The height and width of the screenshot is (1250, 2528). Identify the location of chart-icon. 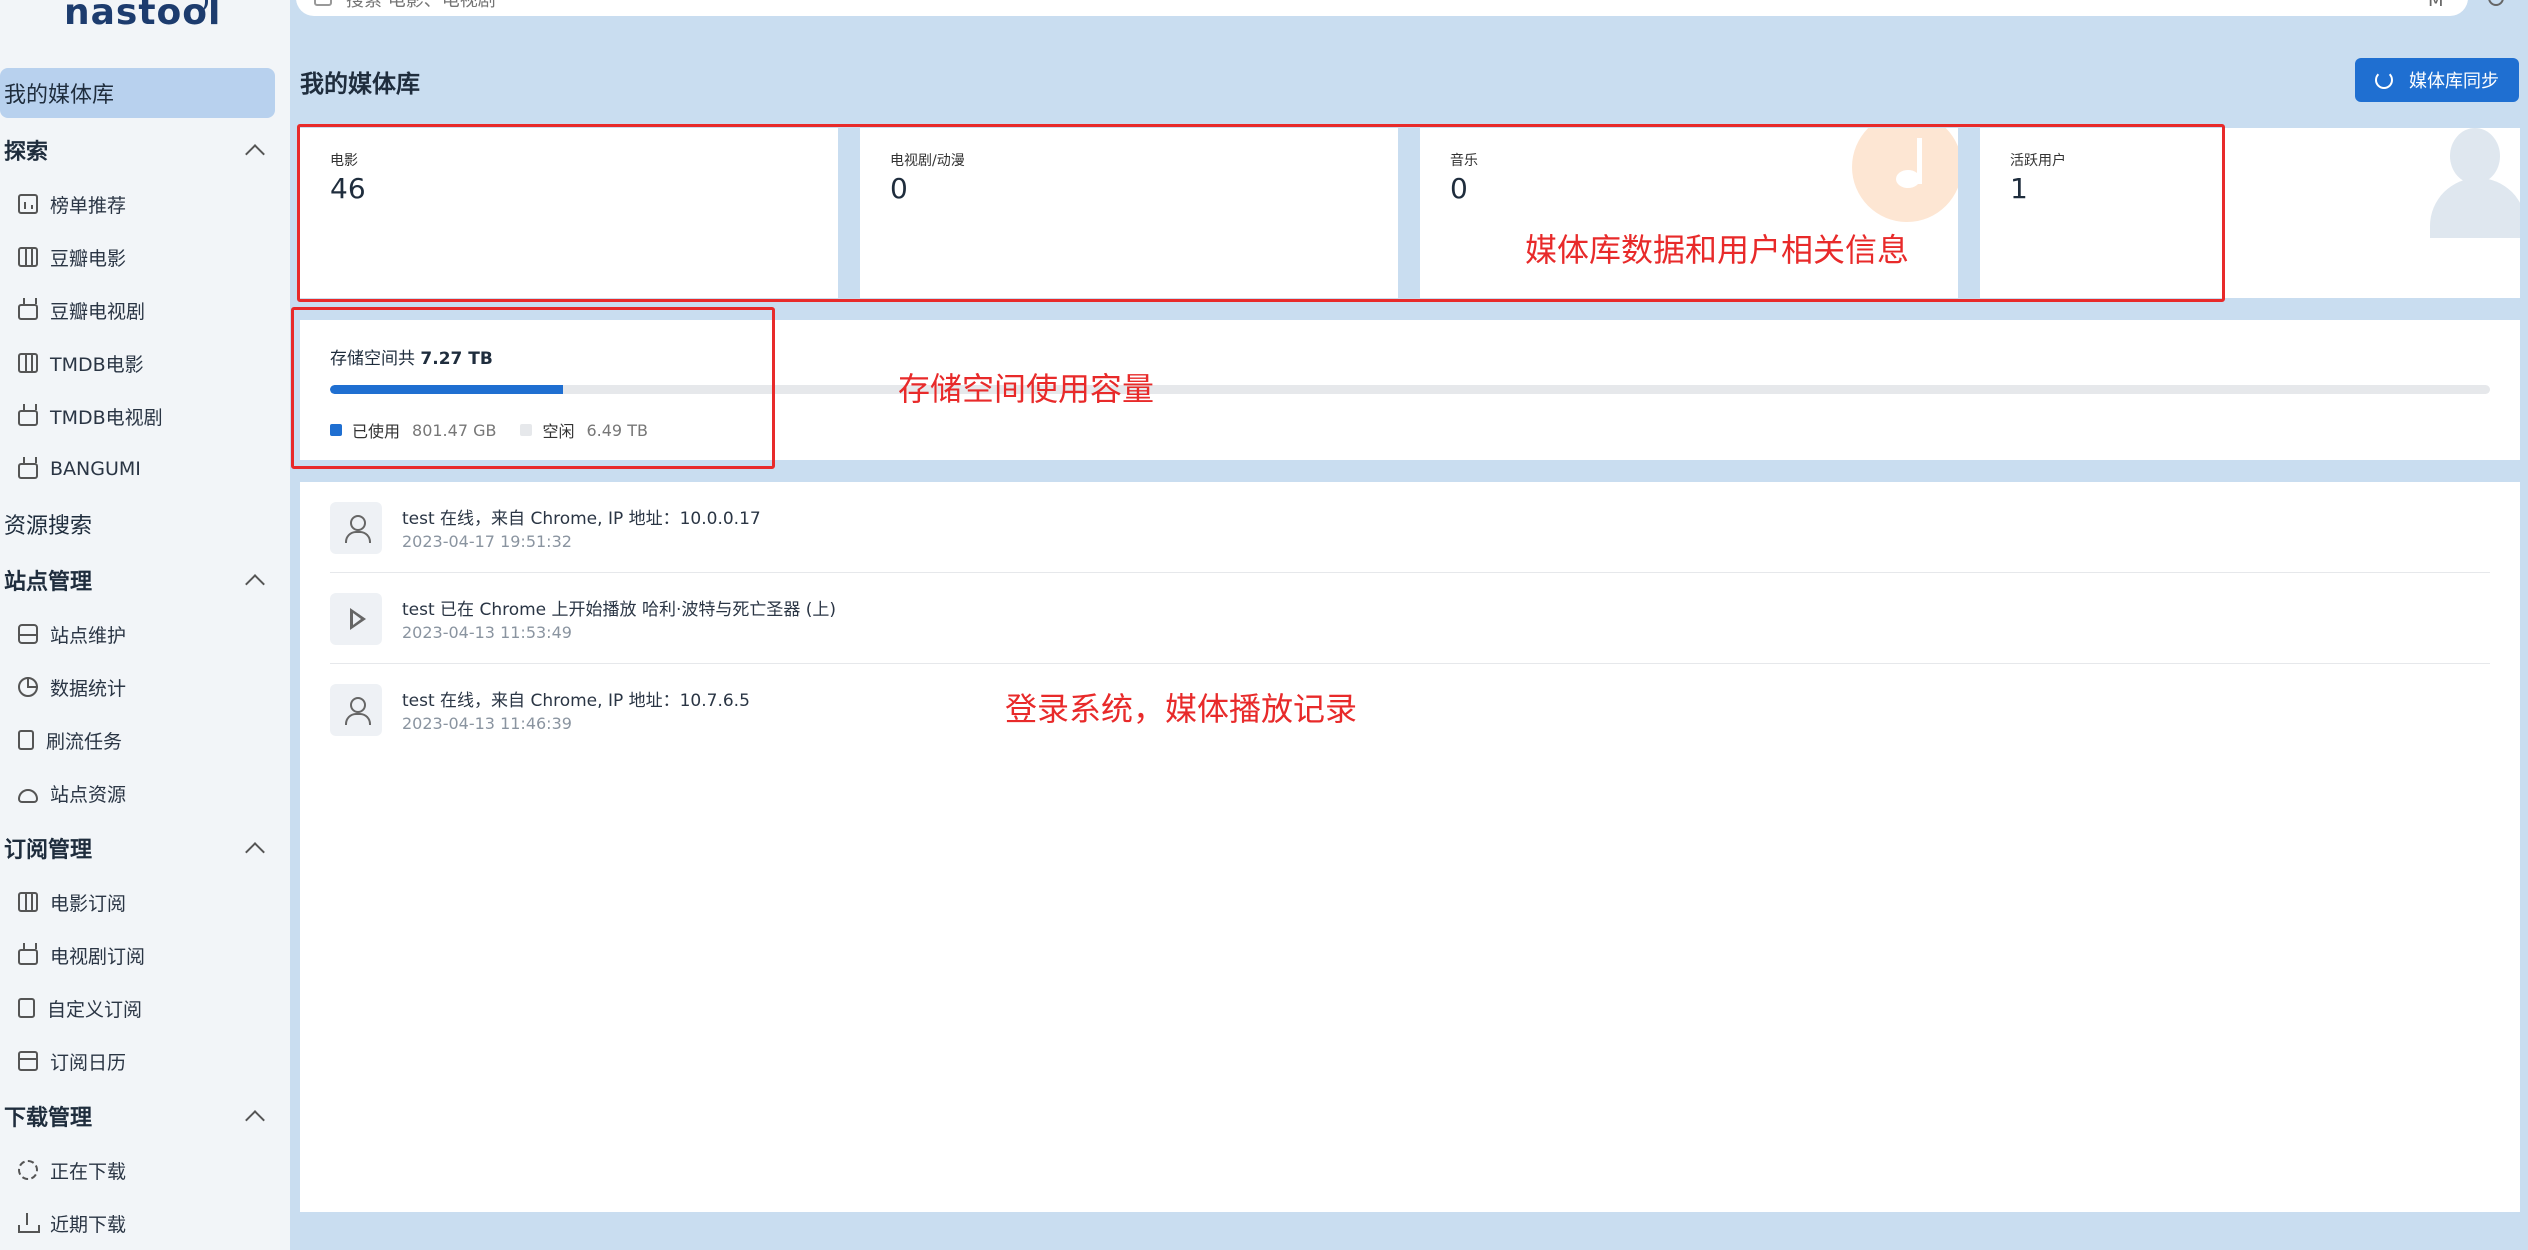
(28, 204).